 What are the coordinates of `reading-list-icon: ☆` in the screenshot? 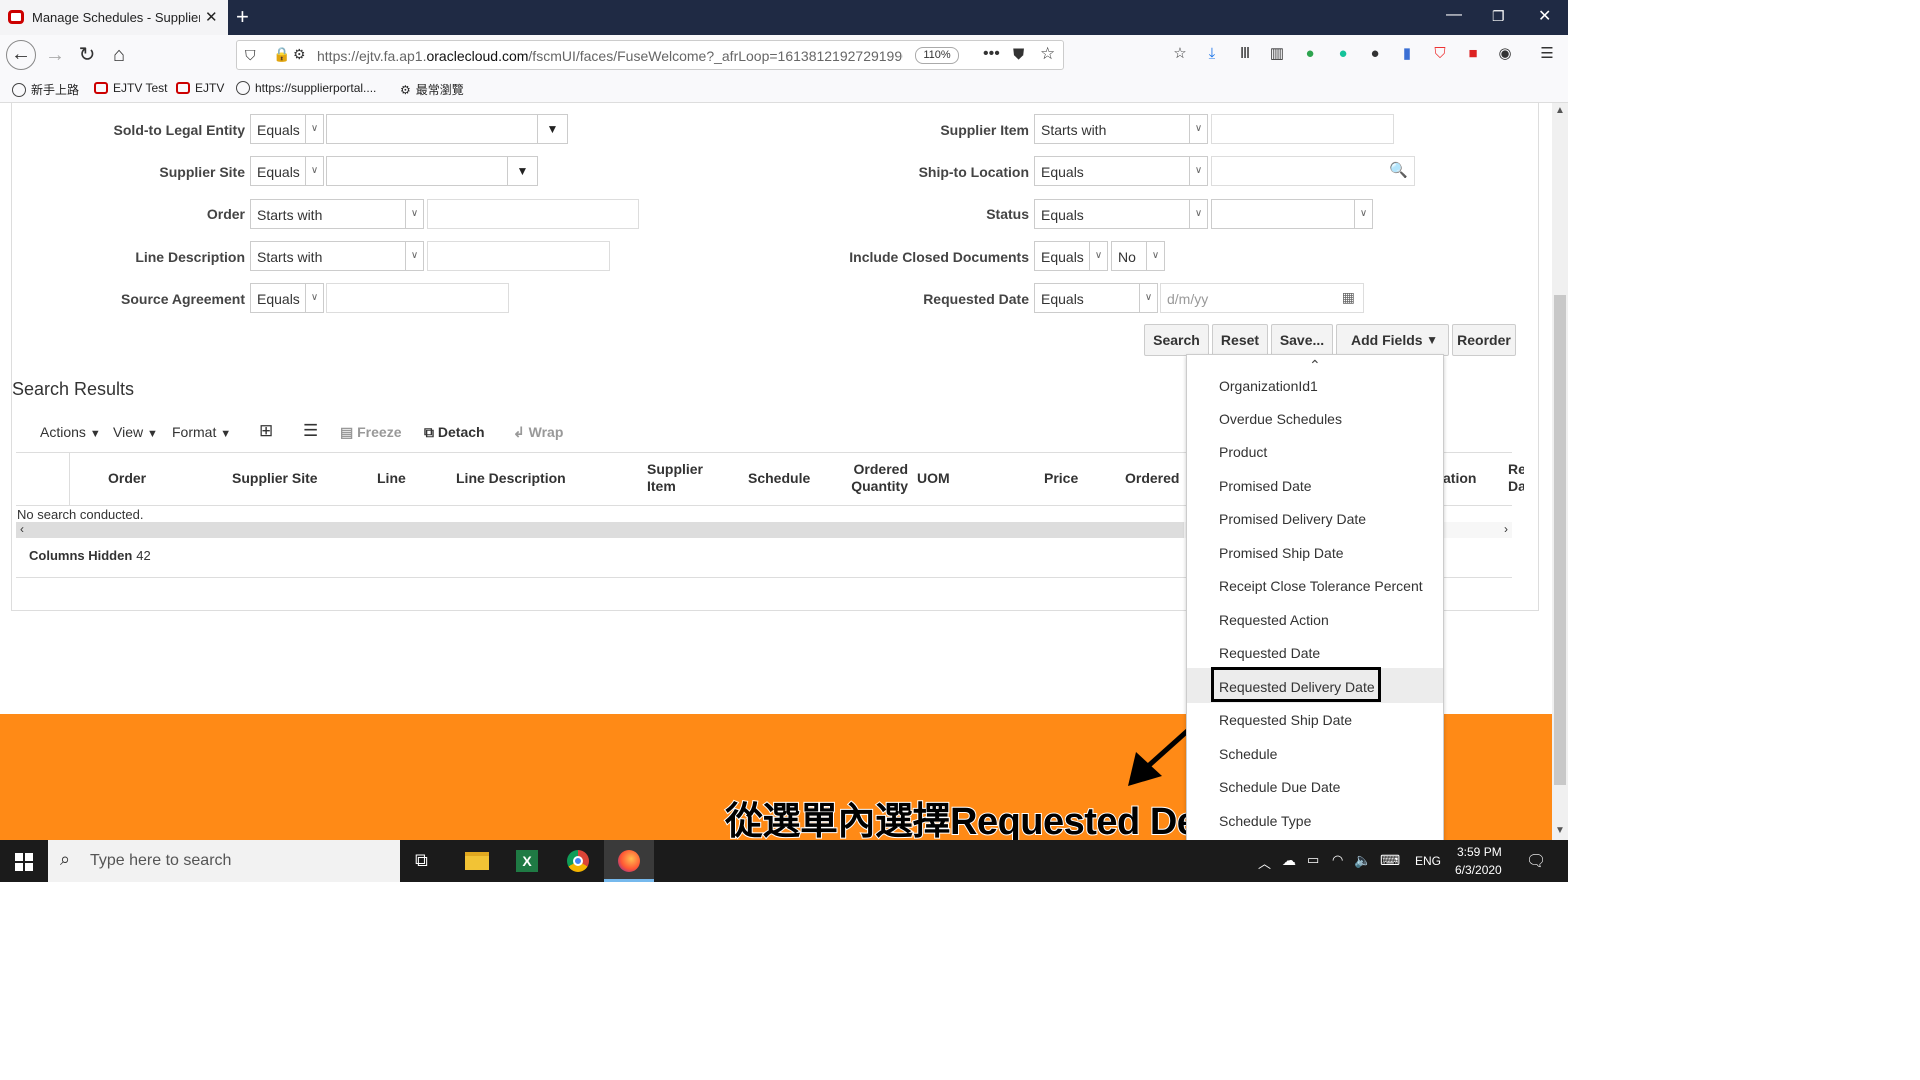 It's located at (1180, 54).